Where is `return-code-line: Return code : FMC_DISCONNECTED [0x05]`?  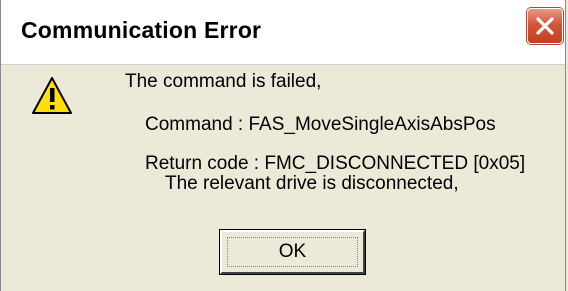
return-code-line: Return code : FMC_DISCONNECTED [0x05] is located at coordinates (335, 163).